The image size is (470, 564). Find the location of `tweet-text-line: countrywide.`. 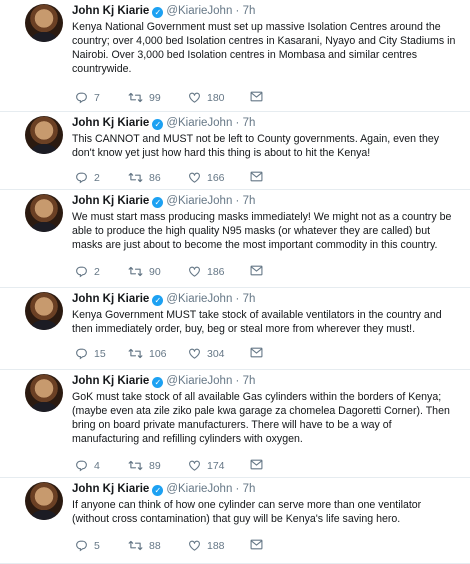

tweet-text-line: countrywide. is located at coordinates (102, 69).